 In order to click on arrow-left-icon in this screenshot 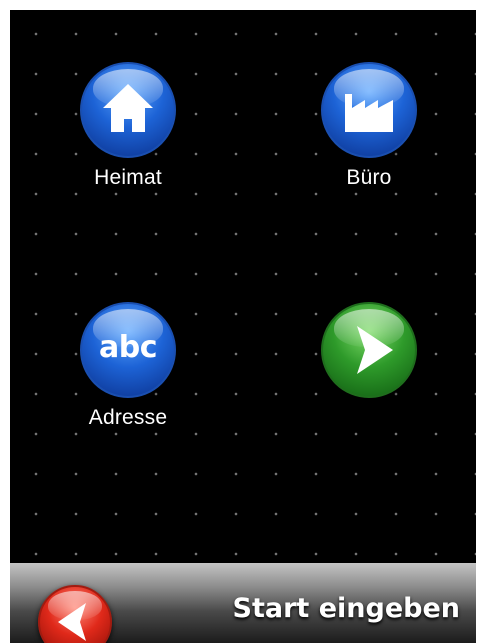, I will do `click(75, 614)`.